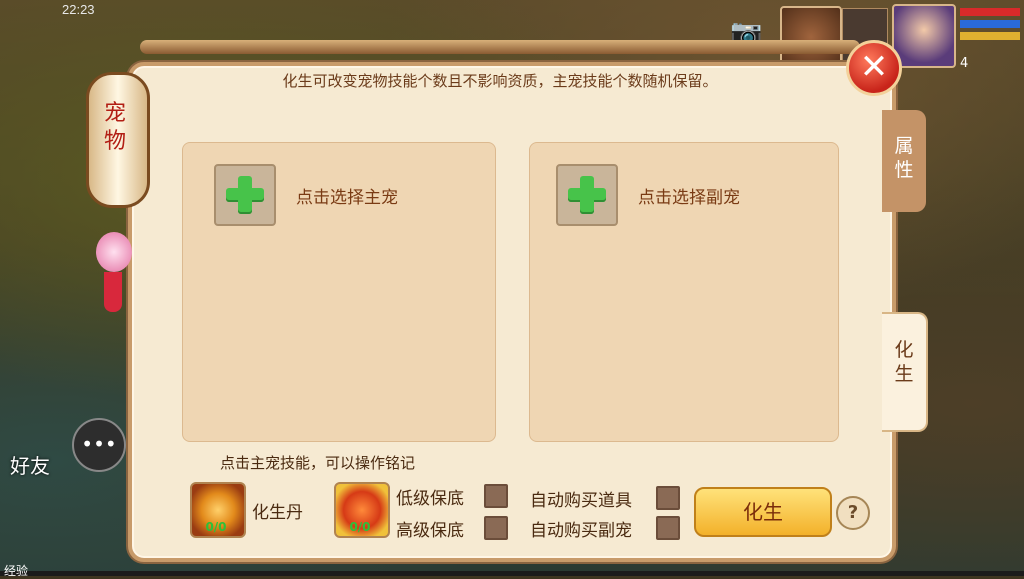  What do you see at coordinates (114, 252) in the screenshot?
I see `charm-ornament` at bounding box center [114, 252].